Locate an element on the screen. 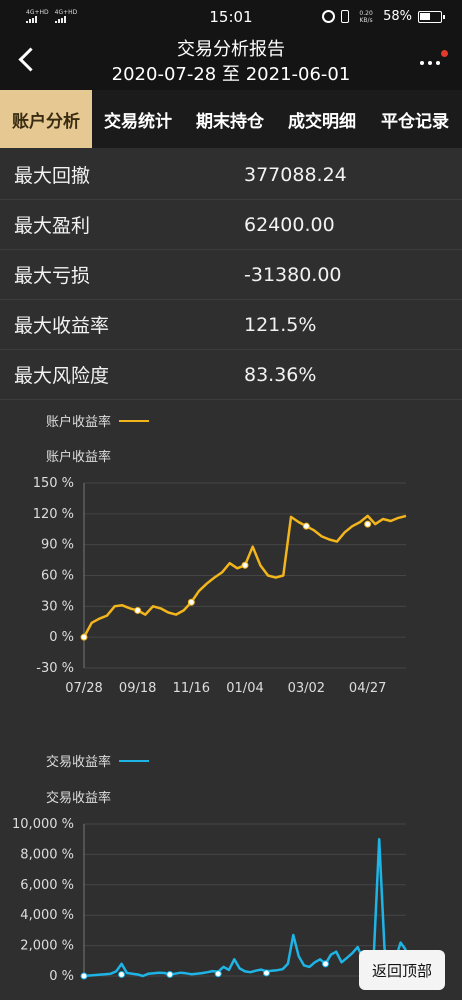 The width and height of the screenshot is (462, 1000). x-tick-label: 11/16 is located at coordinates (191, 688).